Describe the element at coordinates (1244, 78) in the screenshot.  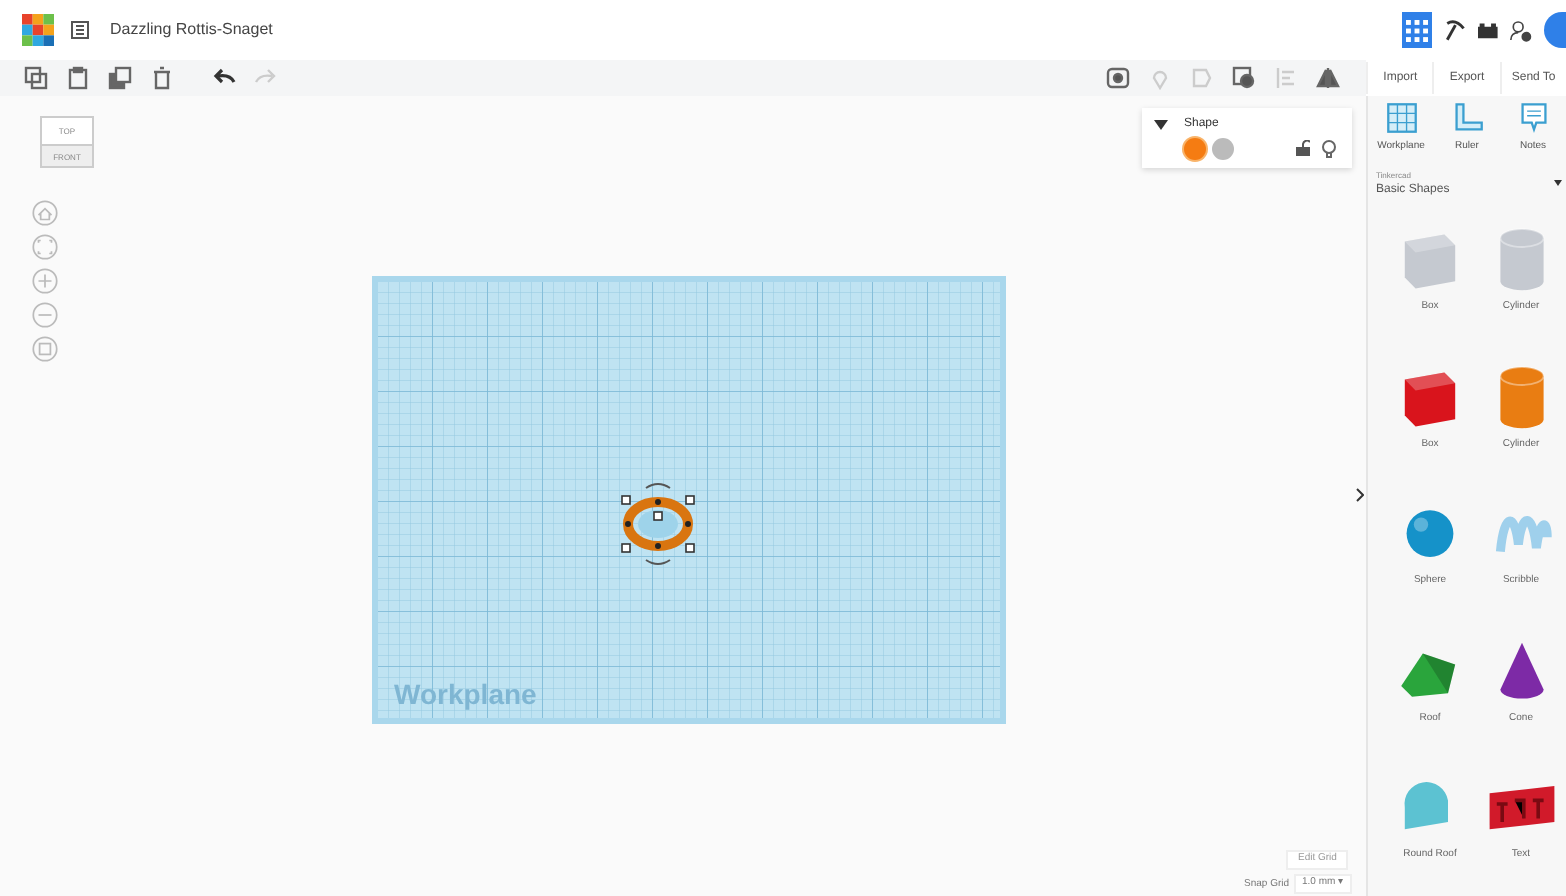
I see `group-icon` at that location.